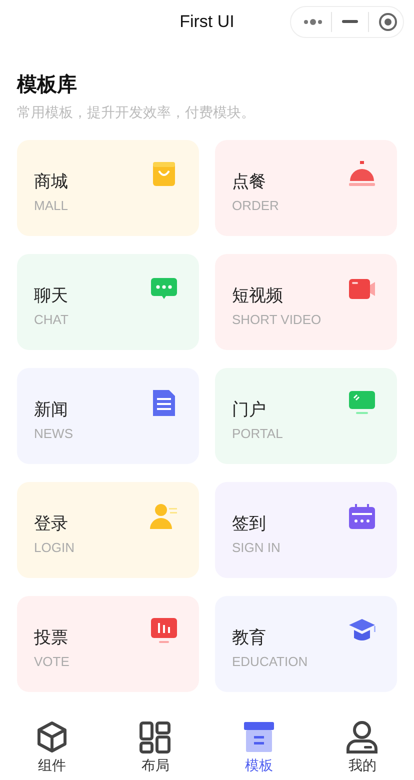 The image size is (414, 780). What do you see at coordinates (249, 638) in the screenshot?
I see `card-title: 教育` at bounding box center [249, 638].